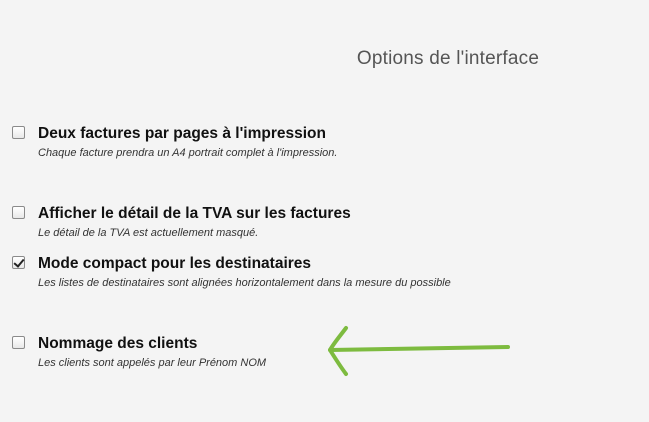  Describe the element at coordinates (18, 262) in the screenshot. I see `checkbox-compact-recipients` at that location.